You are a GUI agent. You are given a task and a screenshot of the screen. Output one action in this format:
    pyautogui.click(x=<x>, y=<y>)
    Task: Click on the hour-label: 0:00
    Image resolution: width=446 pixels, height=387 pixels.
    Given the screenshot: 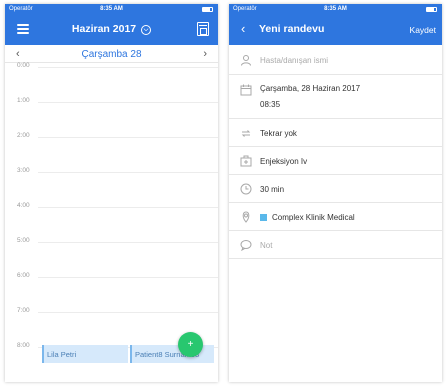 What is the action you would take?
    pyautogui.click(x=23, y=65)
    